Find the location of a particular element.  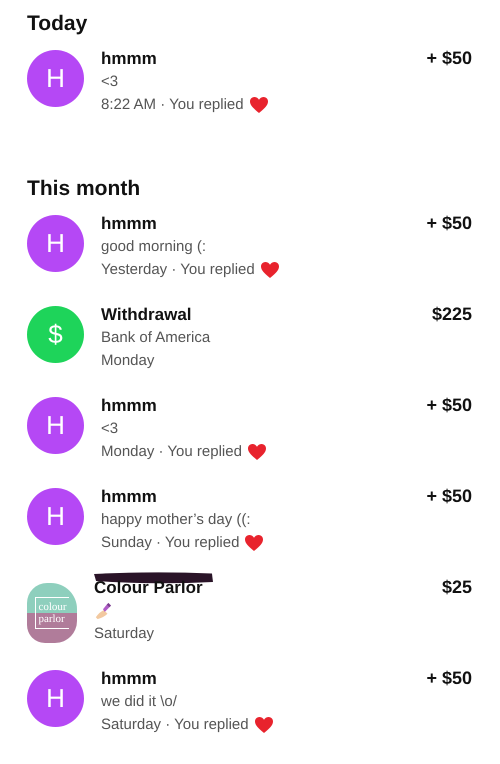

date-label: Saturday · You replied is located at coordinates (175, 725).